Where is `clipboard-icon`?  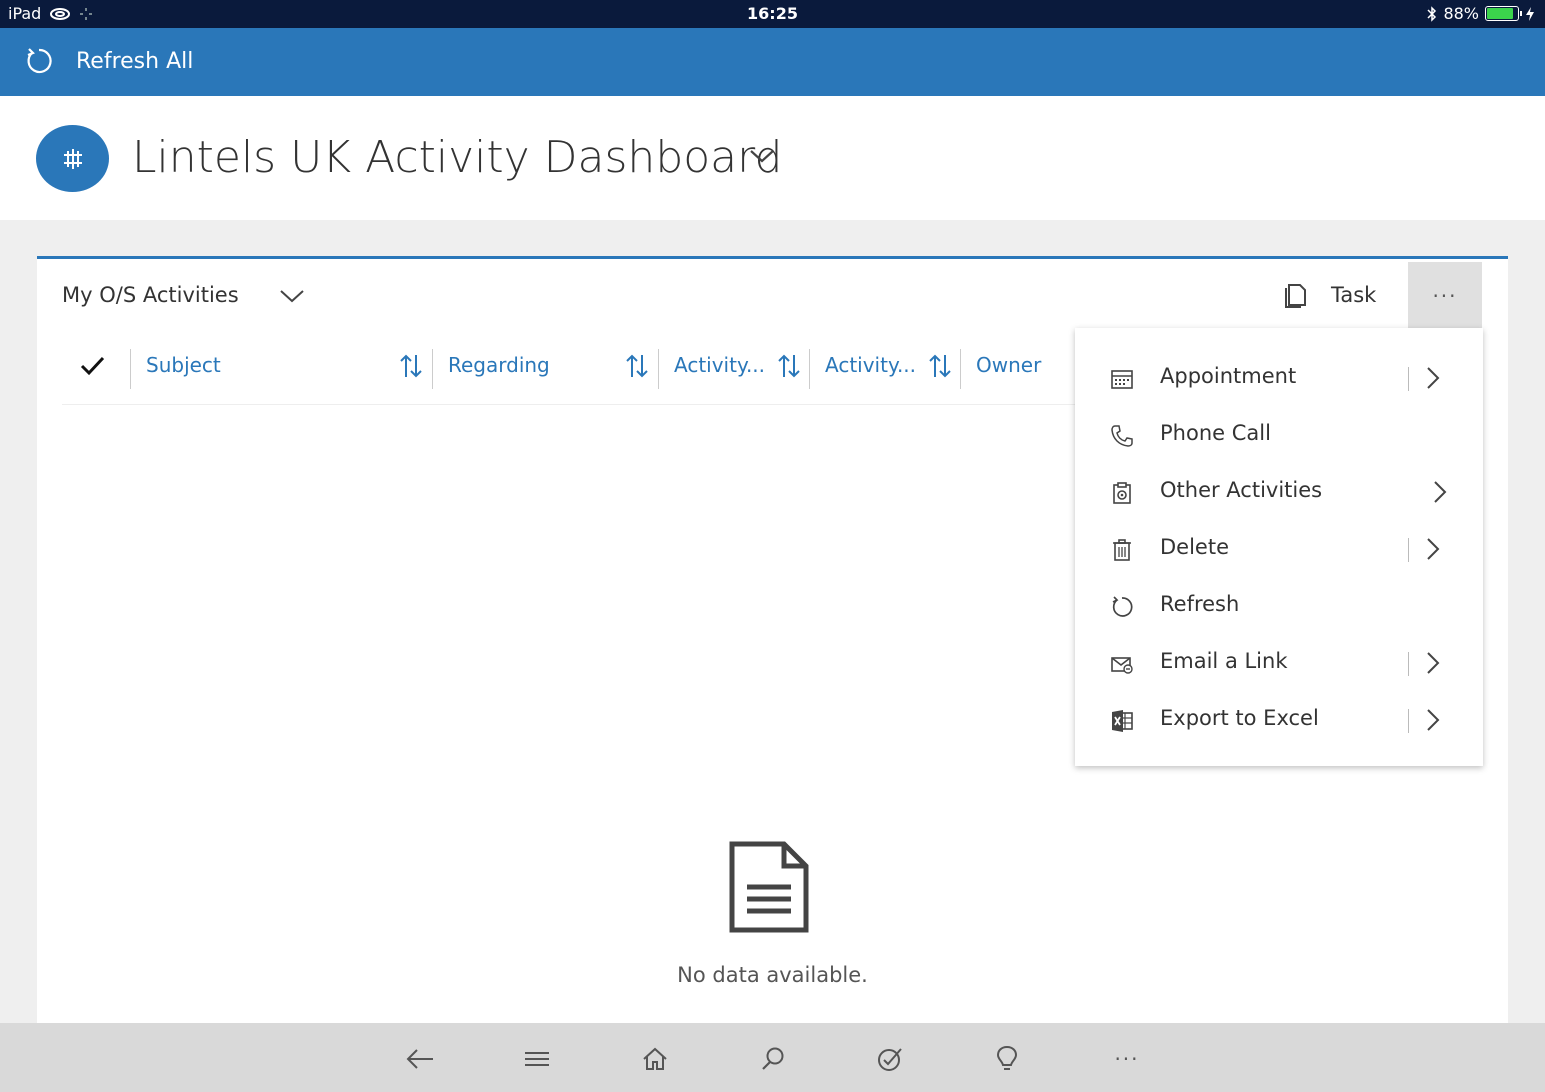 clipboard-icon is located at coordinates (1122, 493).